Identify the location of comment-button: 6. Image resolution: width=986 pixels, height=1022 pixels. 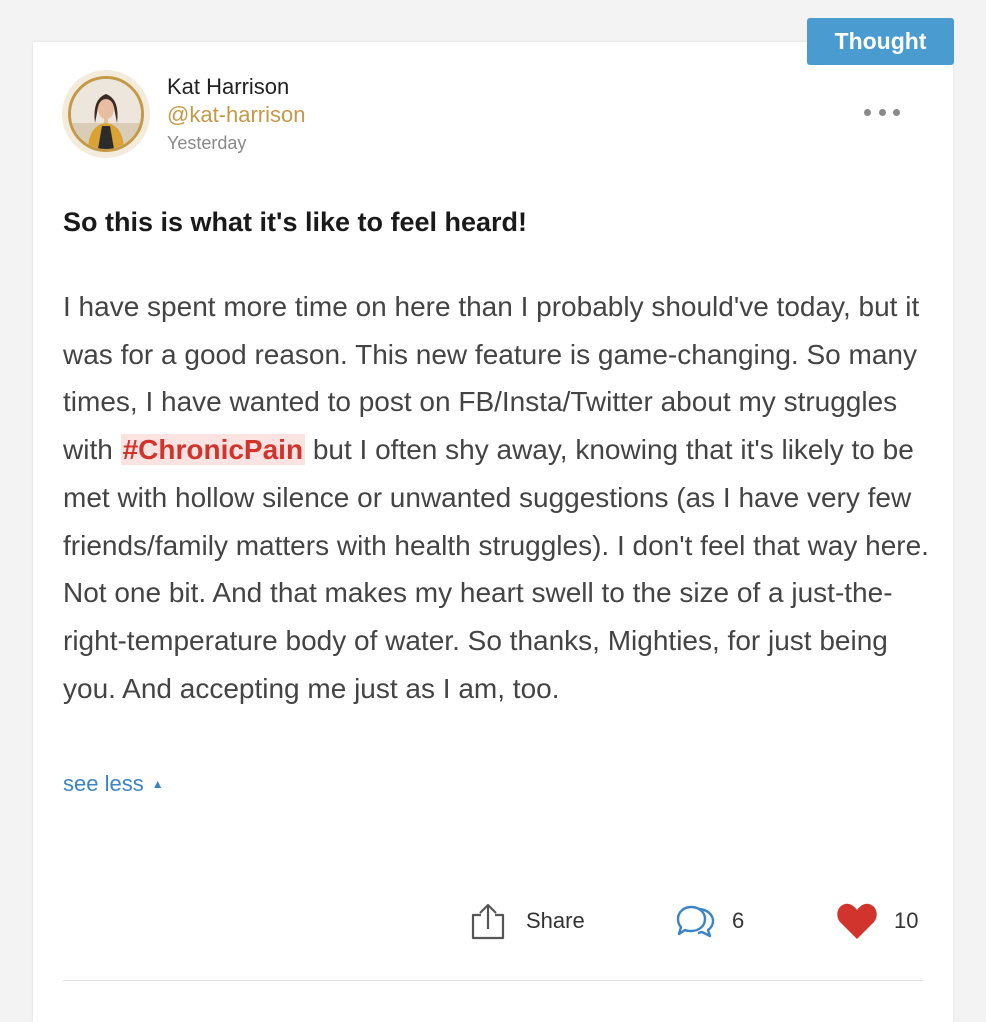
(710, 921).